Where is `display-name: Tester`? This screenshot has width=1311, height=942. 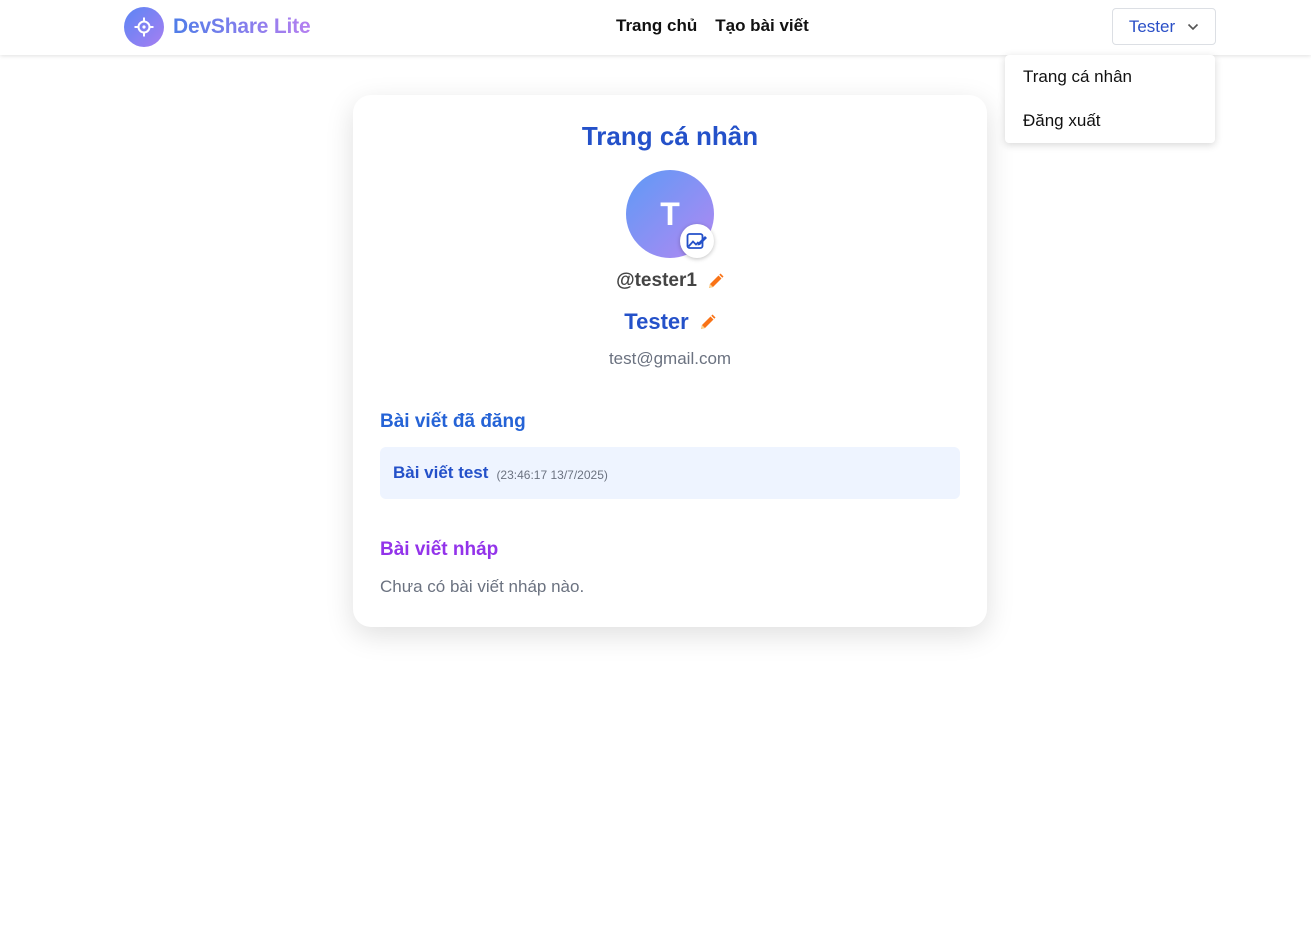
display-name: Tester is located at coordinates (656, 321).